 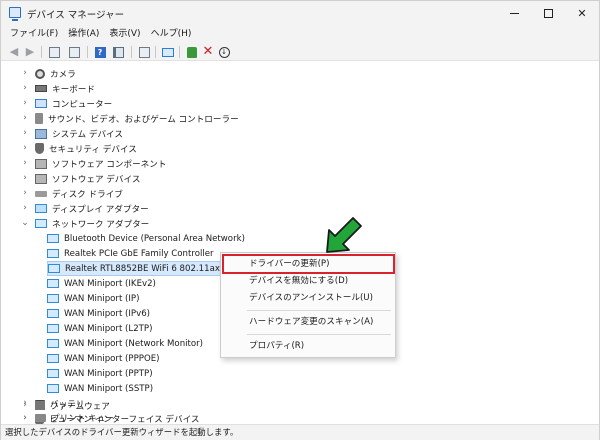 I want to click on close-icon: ✕, so click(x=582, y=13).